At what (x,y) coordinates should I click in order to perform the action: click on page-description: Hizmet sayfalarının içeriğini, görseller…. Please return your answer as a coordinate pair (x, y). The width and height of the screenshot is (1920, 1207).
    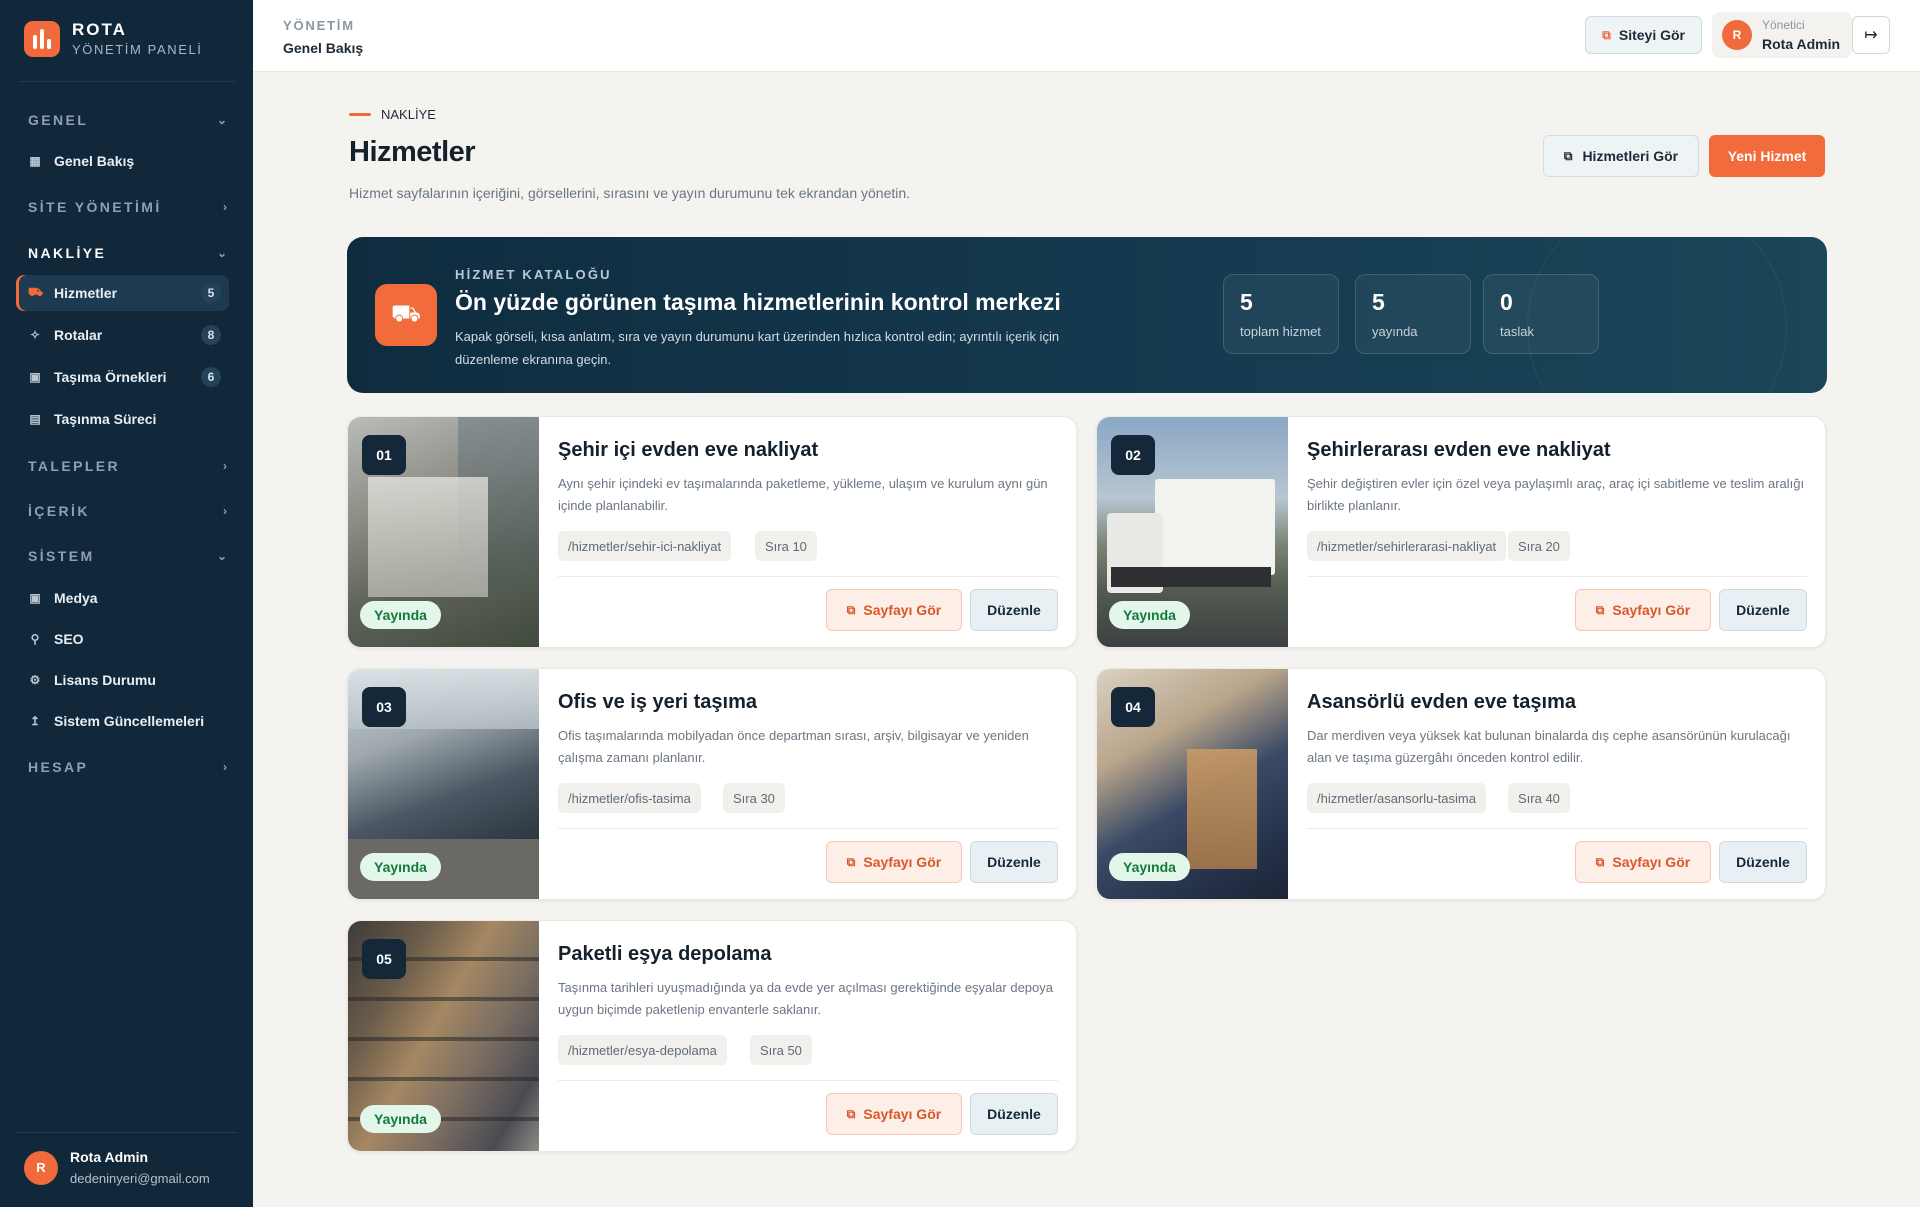
    Looking at the image, I should click on (630, 193).